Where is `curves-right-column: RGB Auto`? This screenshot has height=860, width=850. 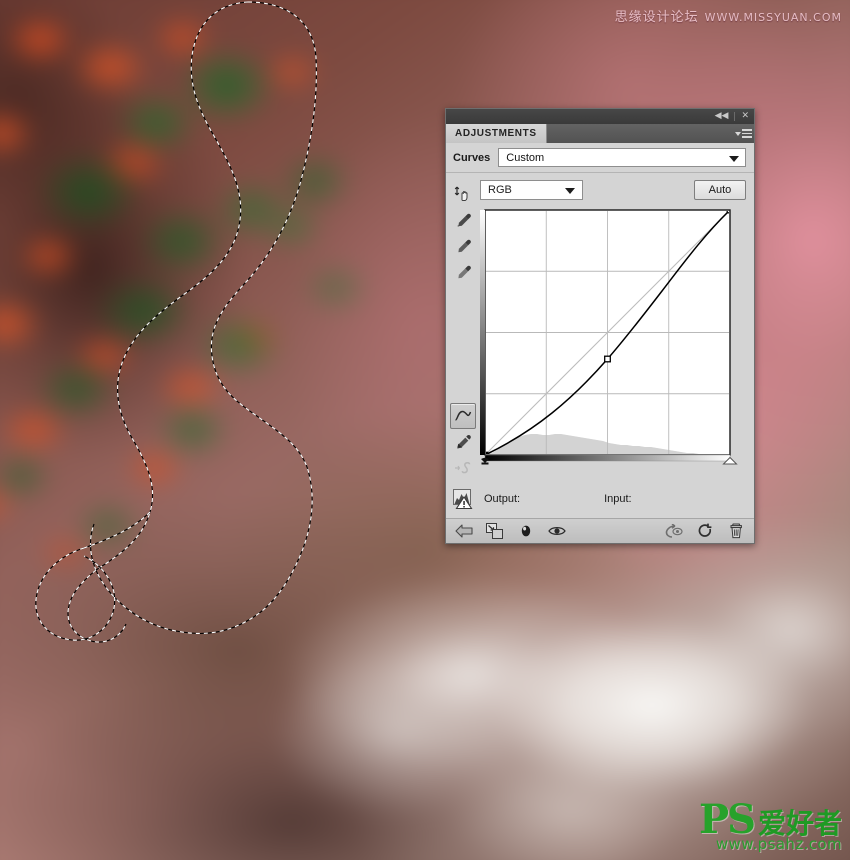 curves-right-column: RGB Auto is located at coordinates (617, 327).